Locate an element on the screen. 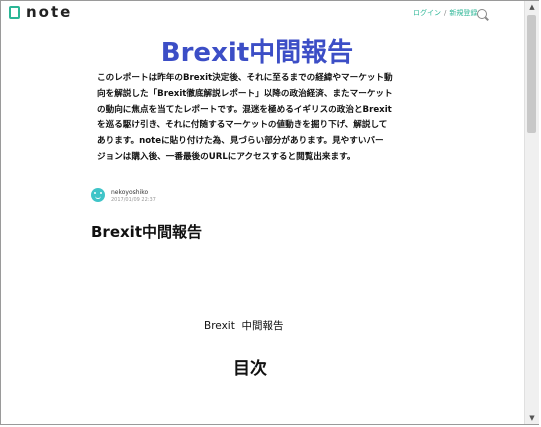 The image size is (541, 427). article-subheading: Brexit 中間報告 is located at coordinates (244, 326).